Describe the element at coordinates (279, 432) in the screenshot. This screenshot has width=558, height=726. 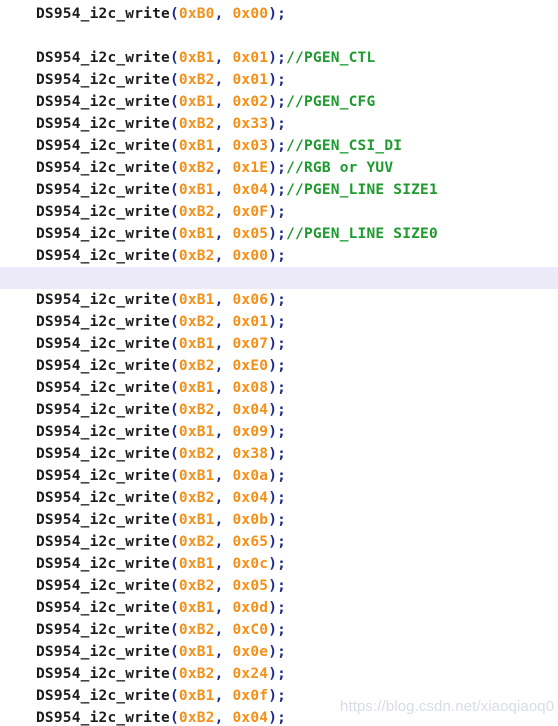
I see `code-line: DS954_i2c_write(0xB1, 0x09);` at that location.